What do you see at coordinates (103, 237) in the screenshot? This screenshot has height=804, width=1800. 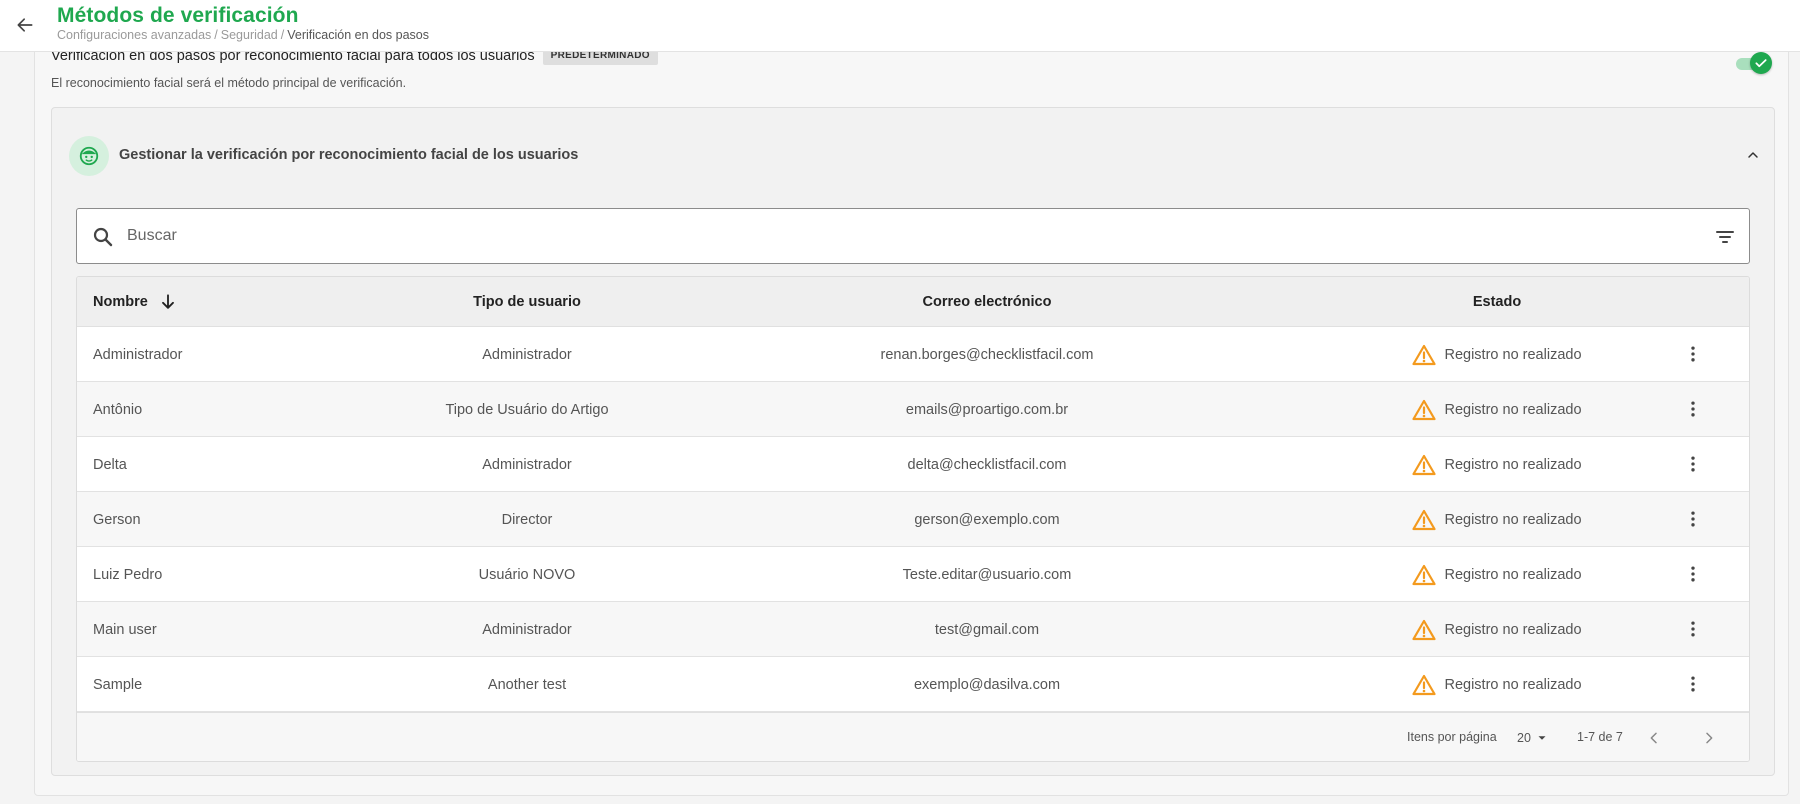 I see `search-icon` at bounding box center [103, 237].